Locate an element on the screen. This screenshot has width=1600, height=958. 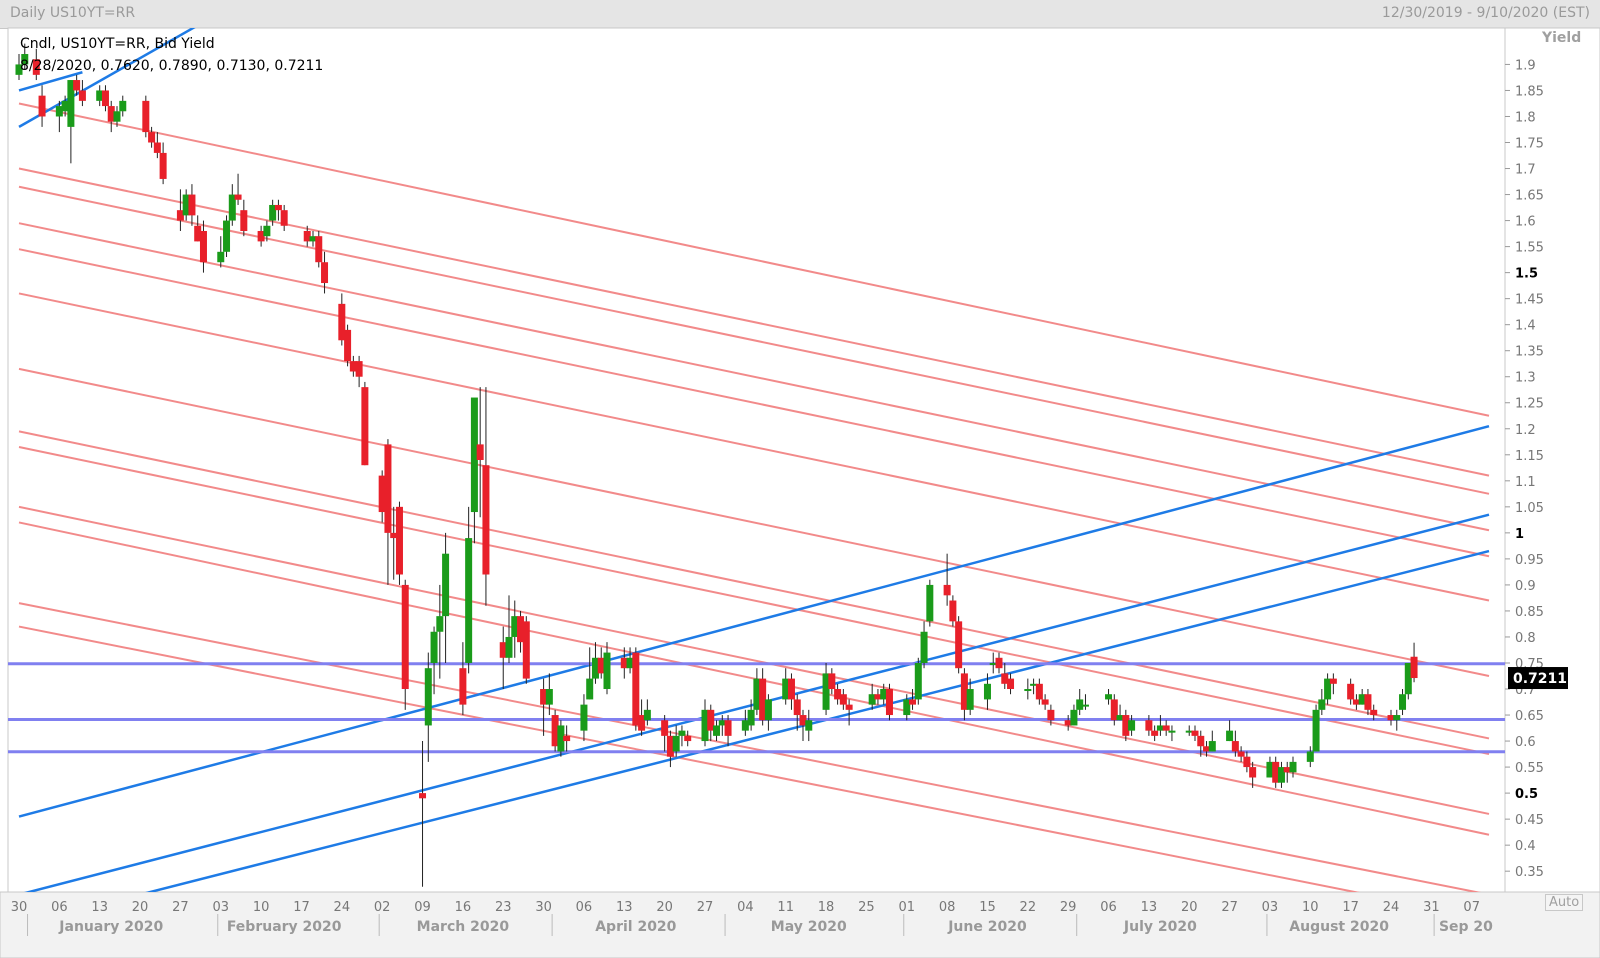
last-value-label: 0.7211 is located at coordinates (1540, 679).